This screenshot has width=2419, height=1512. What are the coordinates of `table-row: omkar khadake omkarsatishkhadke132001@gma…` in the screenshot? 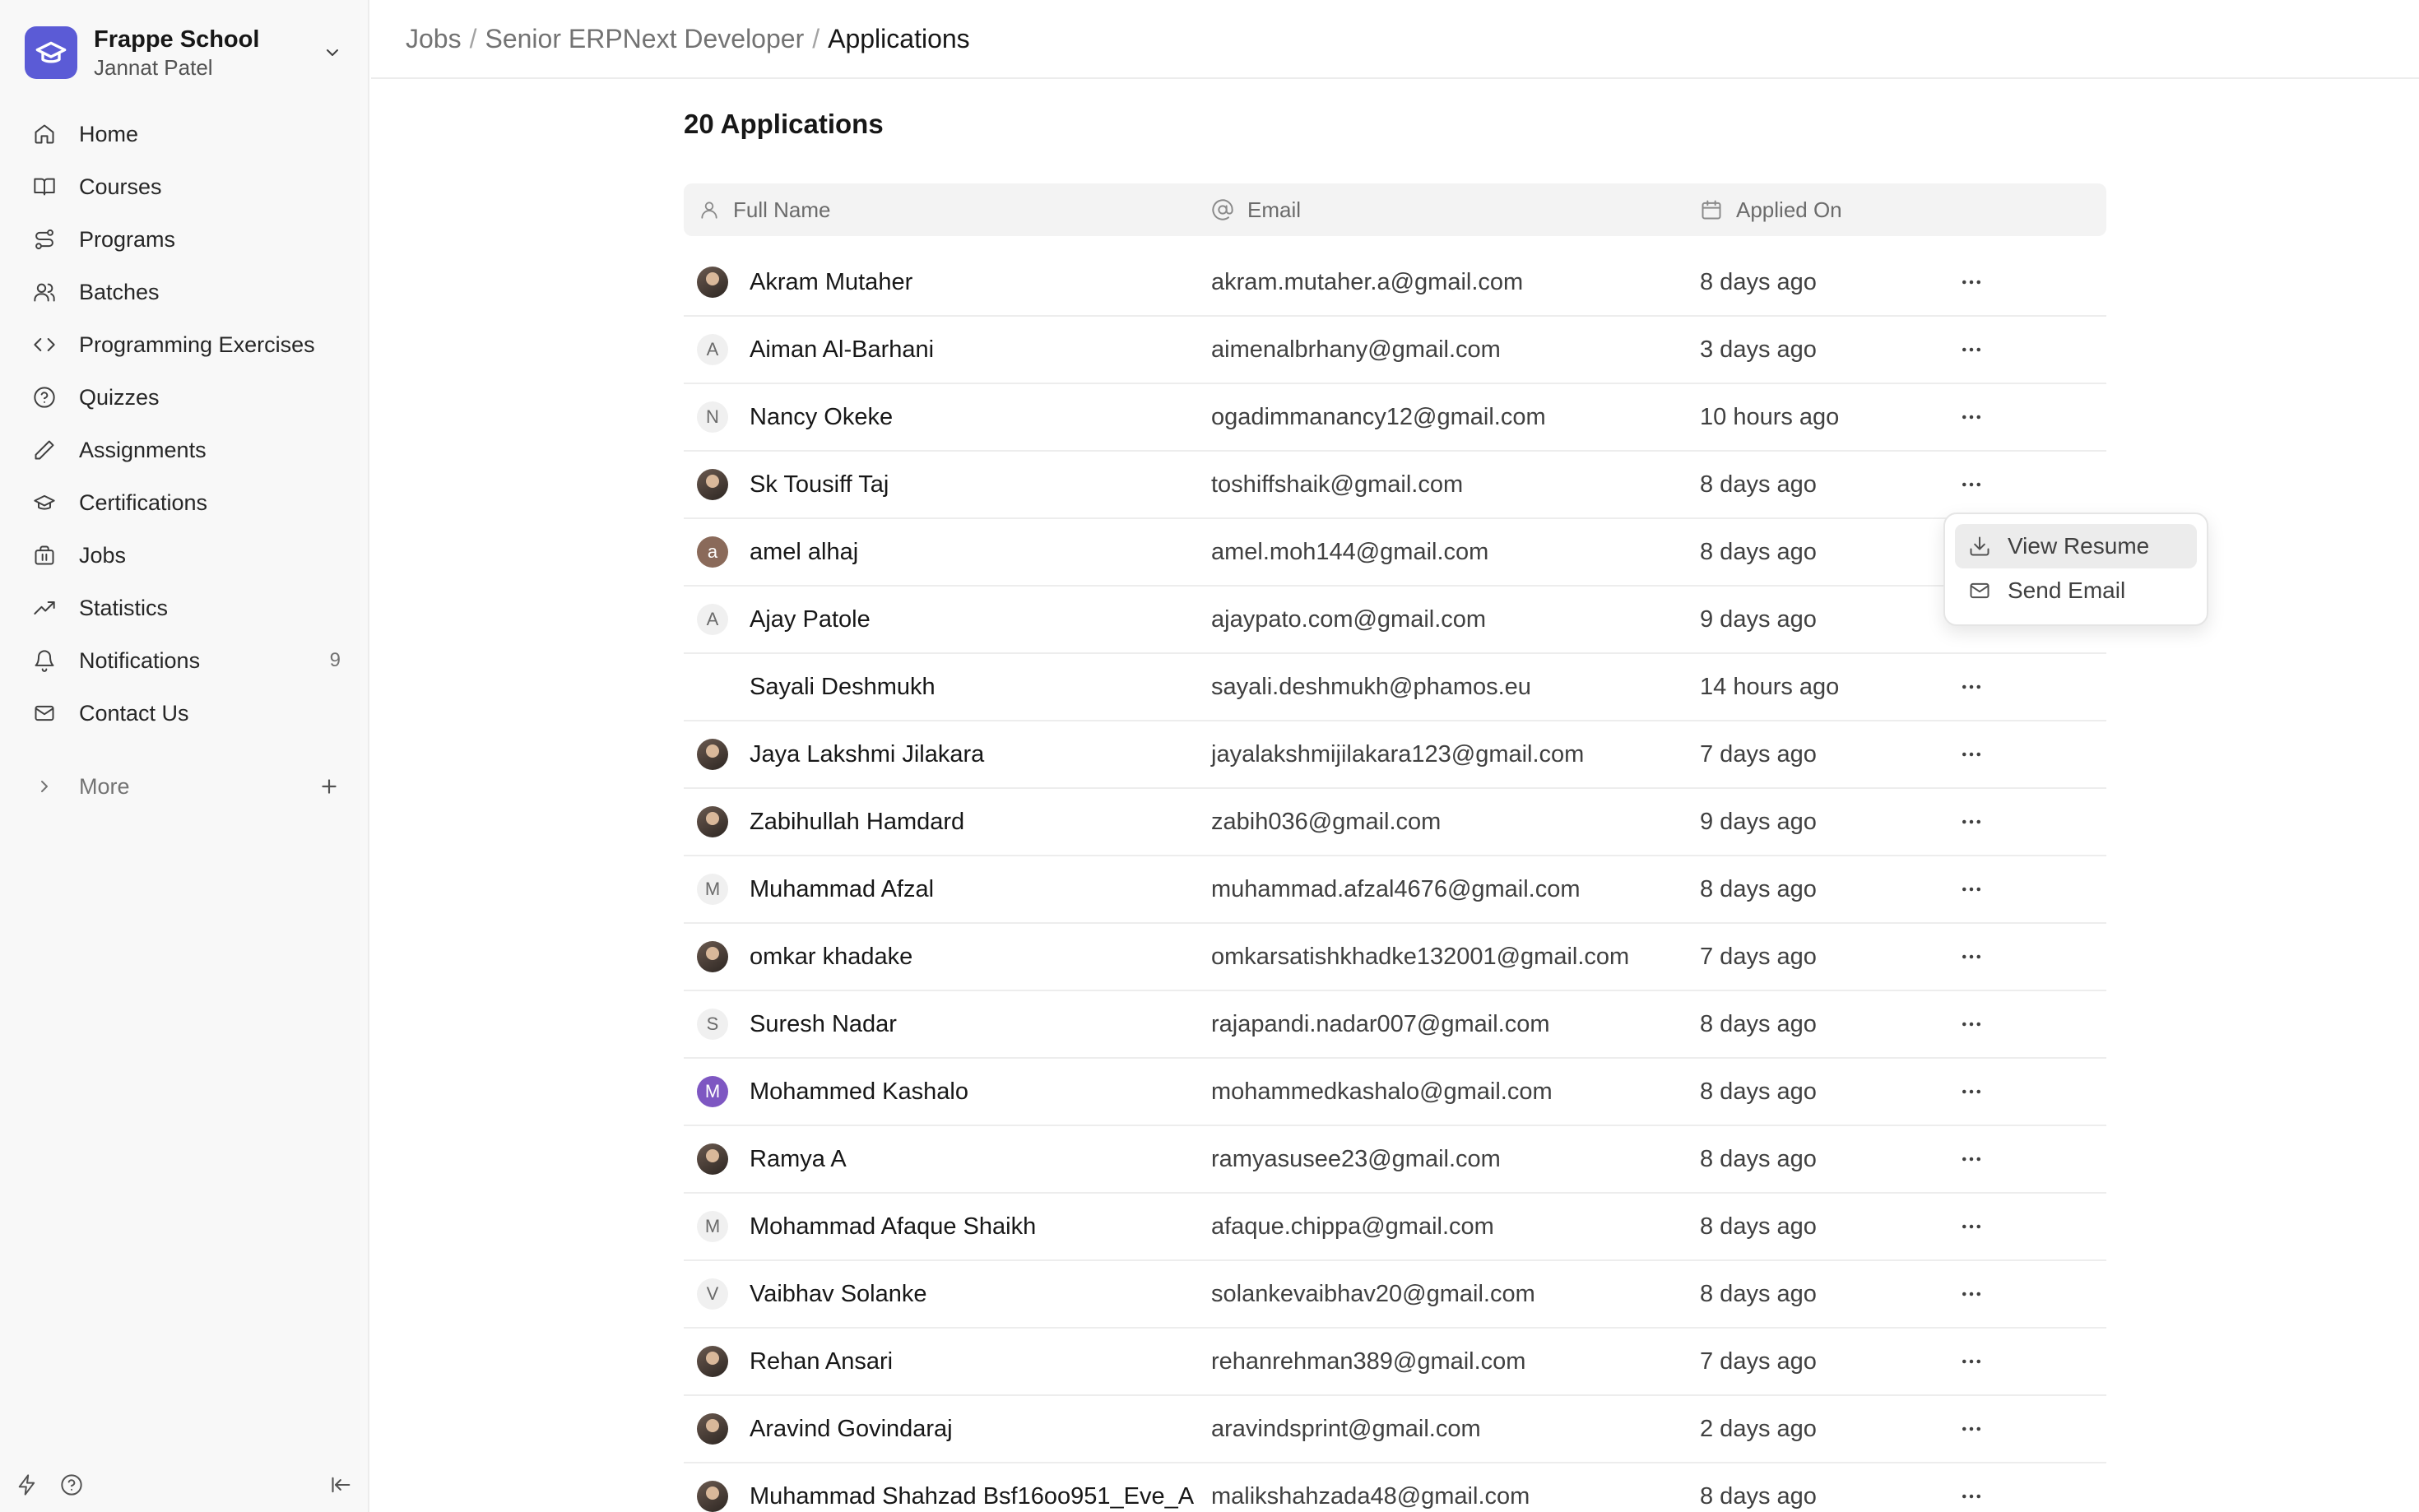 It's located at (1395, 957).